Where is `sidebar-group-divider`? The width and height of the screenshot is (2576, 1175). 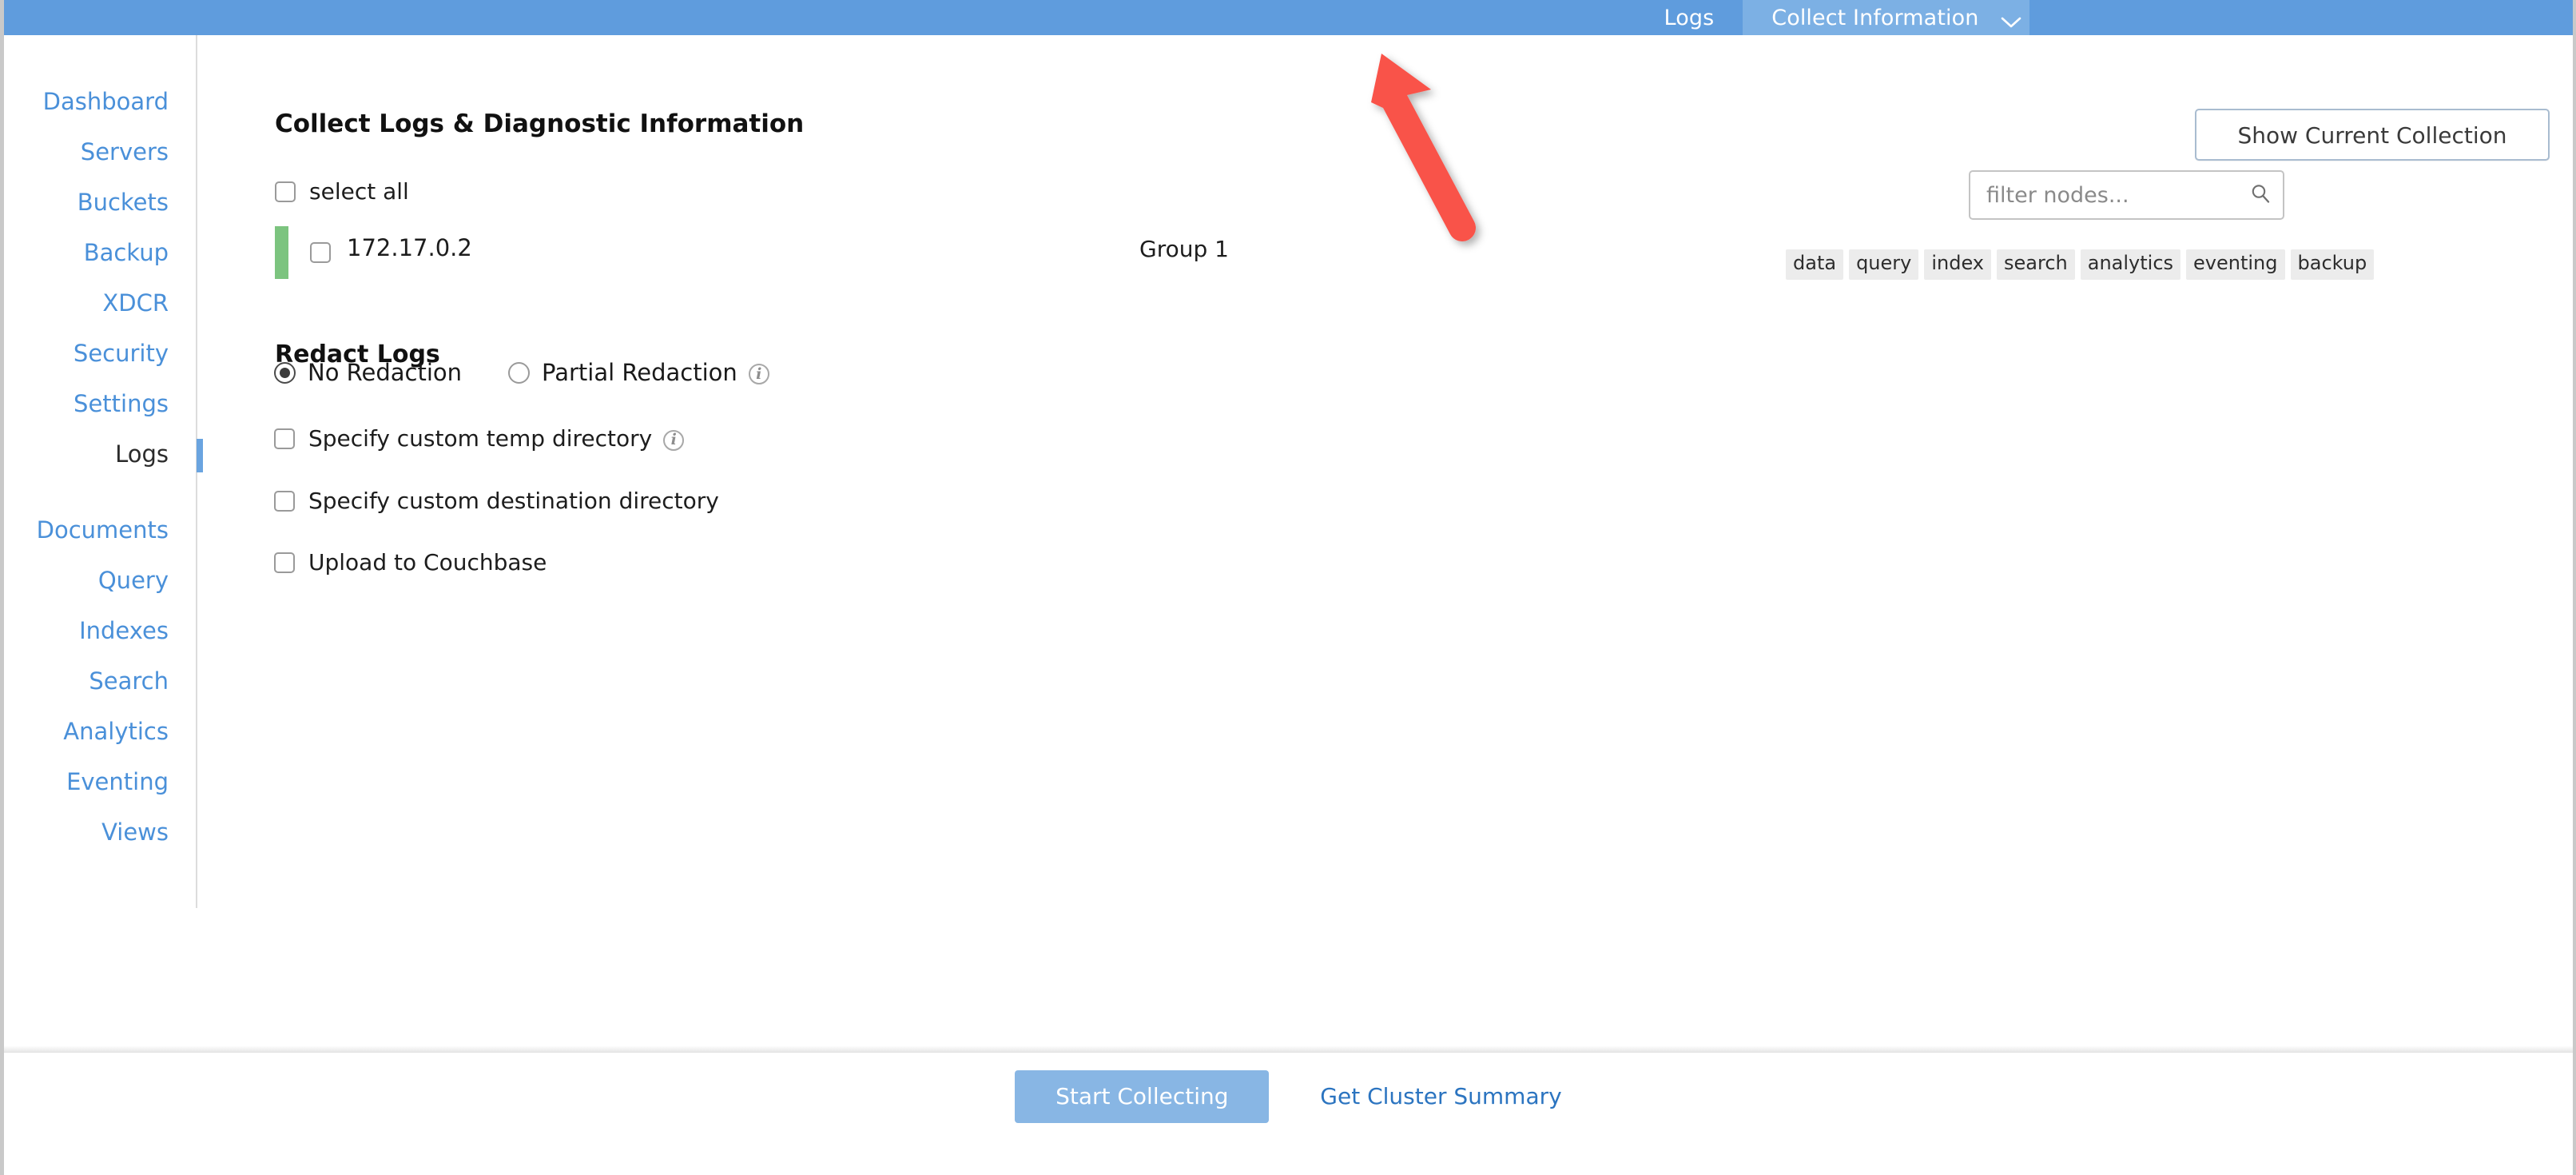 sidebar-group-divider is located at coordinates (100, 492).